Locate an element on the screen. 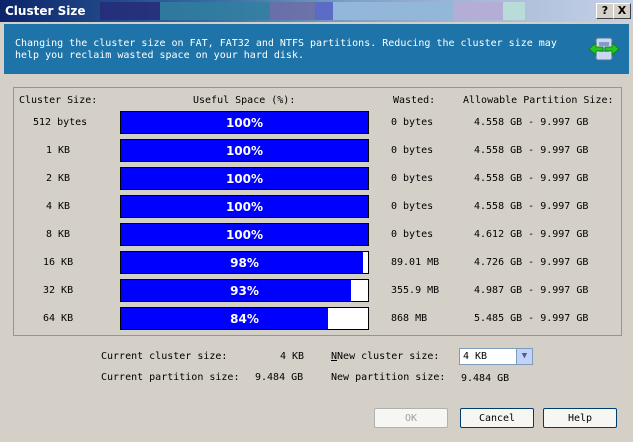  new-partition-size-value: 9.484 GB is located at coordinates (485, 378).